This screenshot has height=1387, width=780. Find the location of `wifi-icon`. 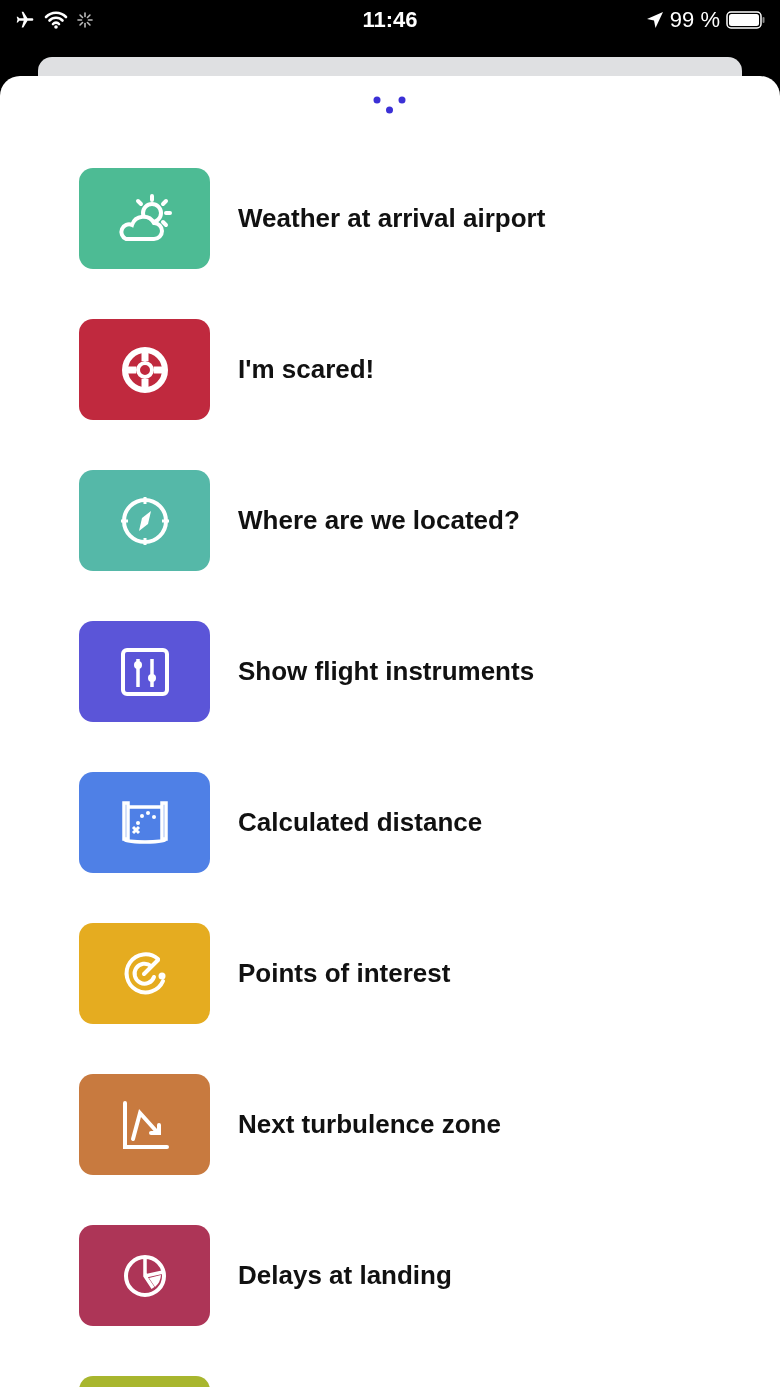

wifi-icon is located at coordinates (56, 20).